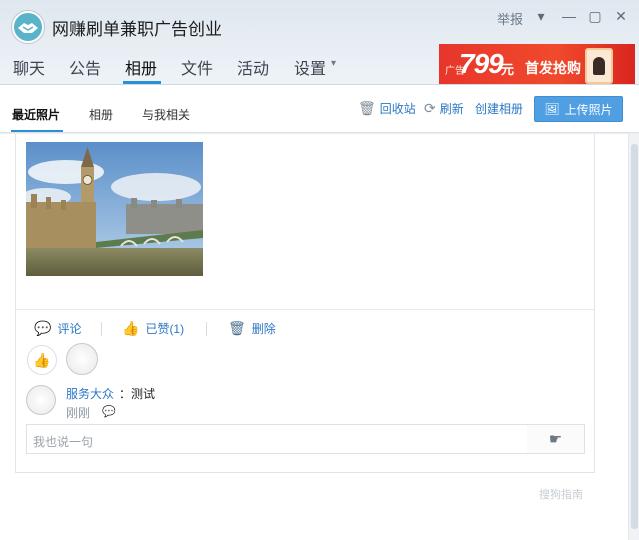 The image size is (639, 540). Describe the element at coordinates (561, 495) in the screenshot. I see `watermark: 搜狗指南` at that location.